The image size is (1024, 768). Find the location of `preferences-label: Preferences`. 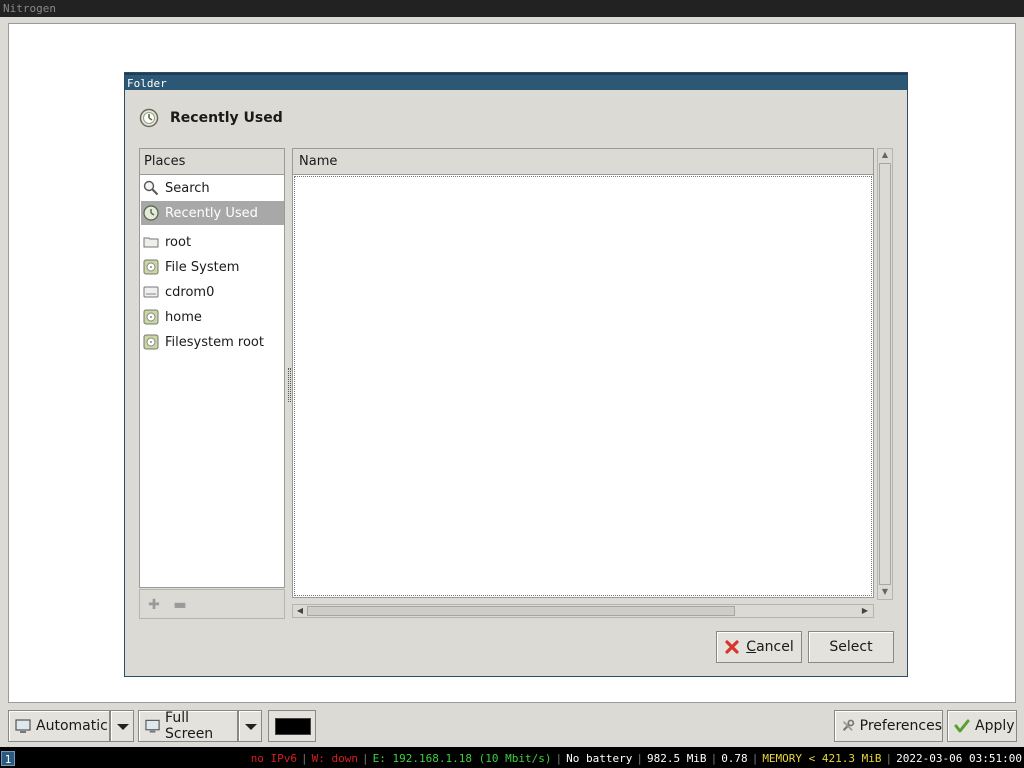

preferences-label: Preferences is located at coordinates (900, 726).